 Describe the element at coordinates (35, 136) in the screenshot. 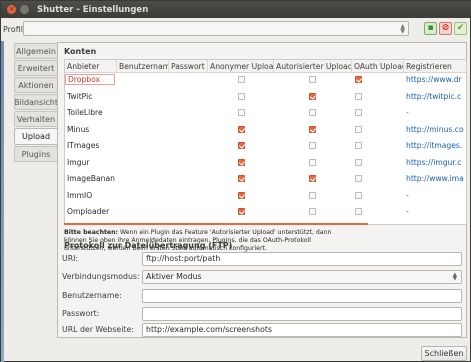

I see `tab-upload: Upload` at that location.